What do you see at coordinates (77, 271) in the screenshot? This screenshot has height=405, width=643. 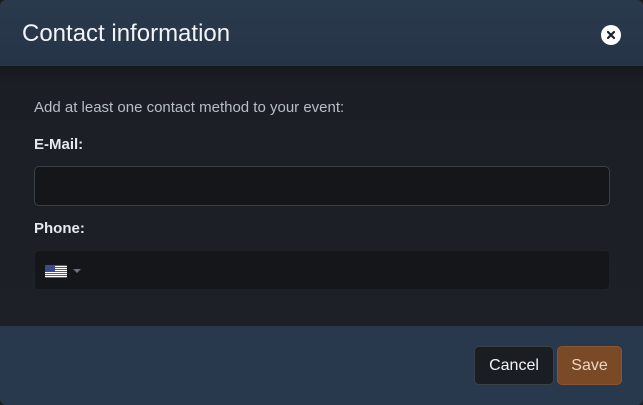 I see `chevron-down-icon` at bounding box center [77, 271].